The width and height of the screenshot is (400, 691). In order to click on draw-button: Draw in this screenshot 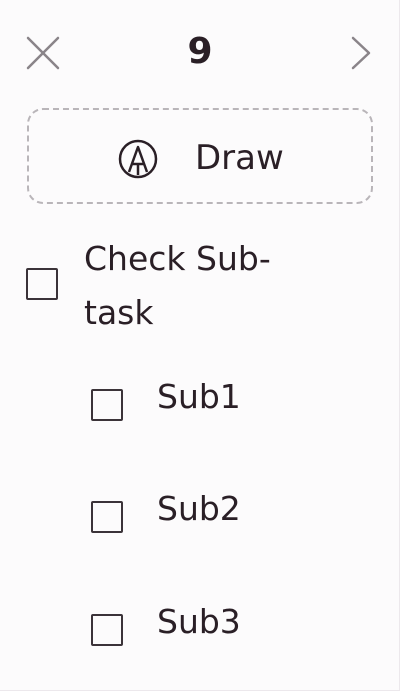, I will do `click(200, 156)`.